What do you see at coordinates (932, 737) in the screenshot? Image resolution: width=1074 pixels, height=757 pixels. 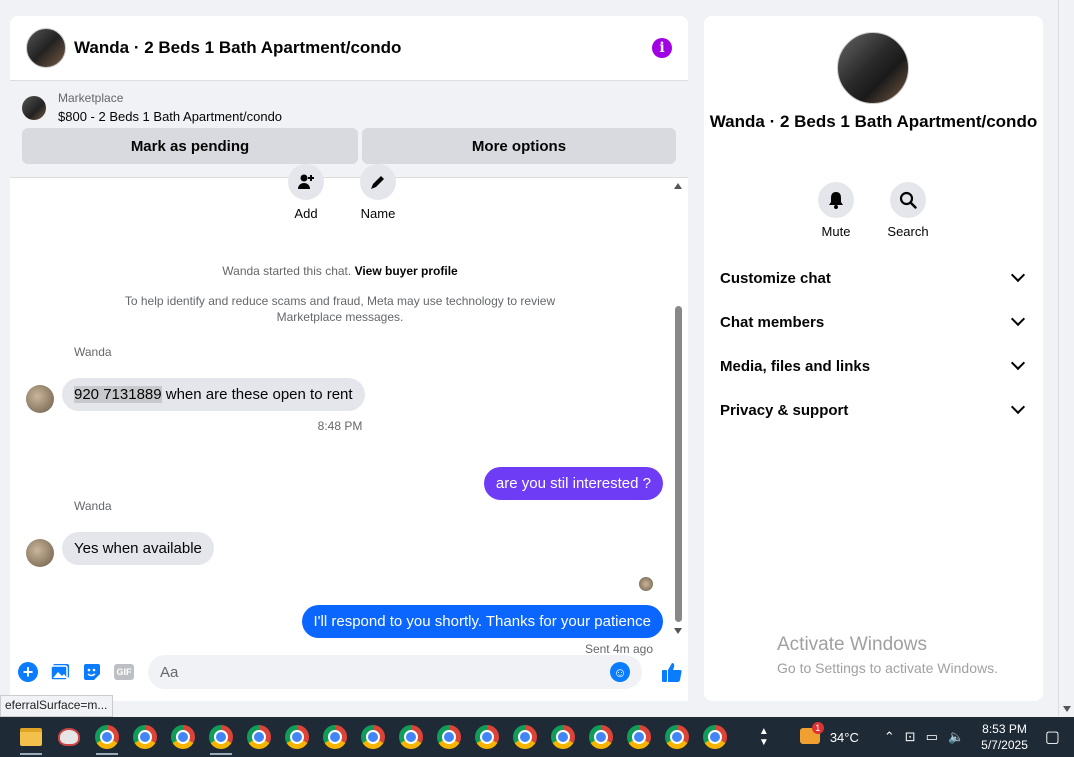 I see `network-icon: ▭` at bounding box center [932, 737].